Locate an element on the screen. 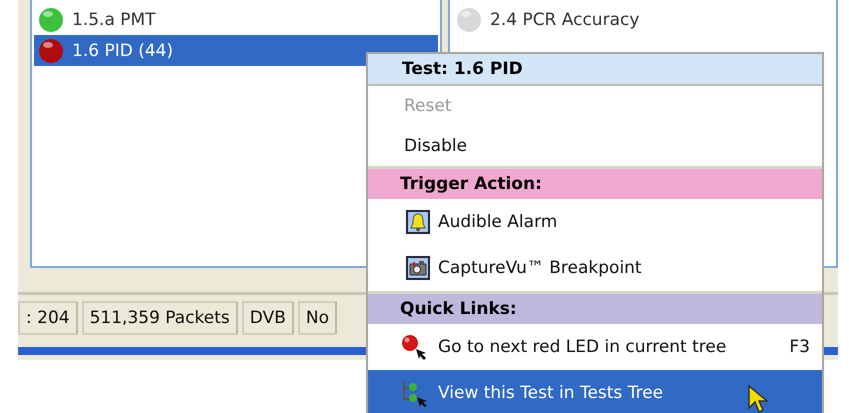 The width and height of the screenshot is (849, 413). menu-item: View this Test in Tests Tree is located at coordinates (595, 391).